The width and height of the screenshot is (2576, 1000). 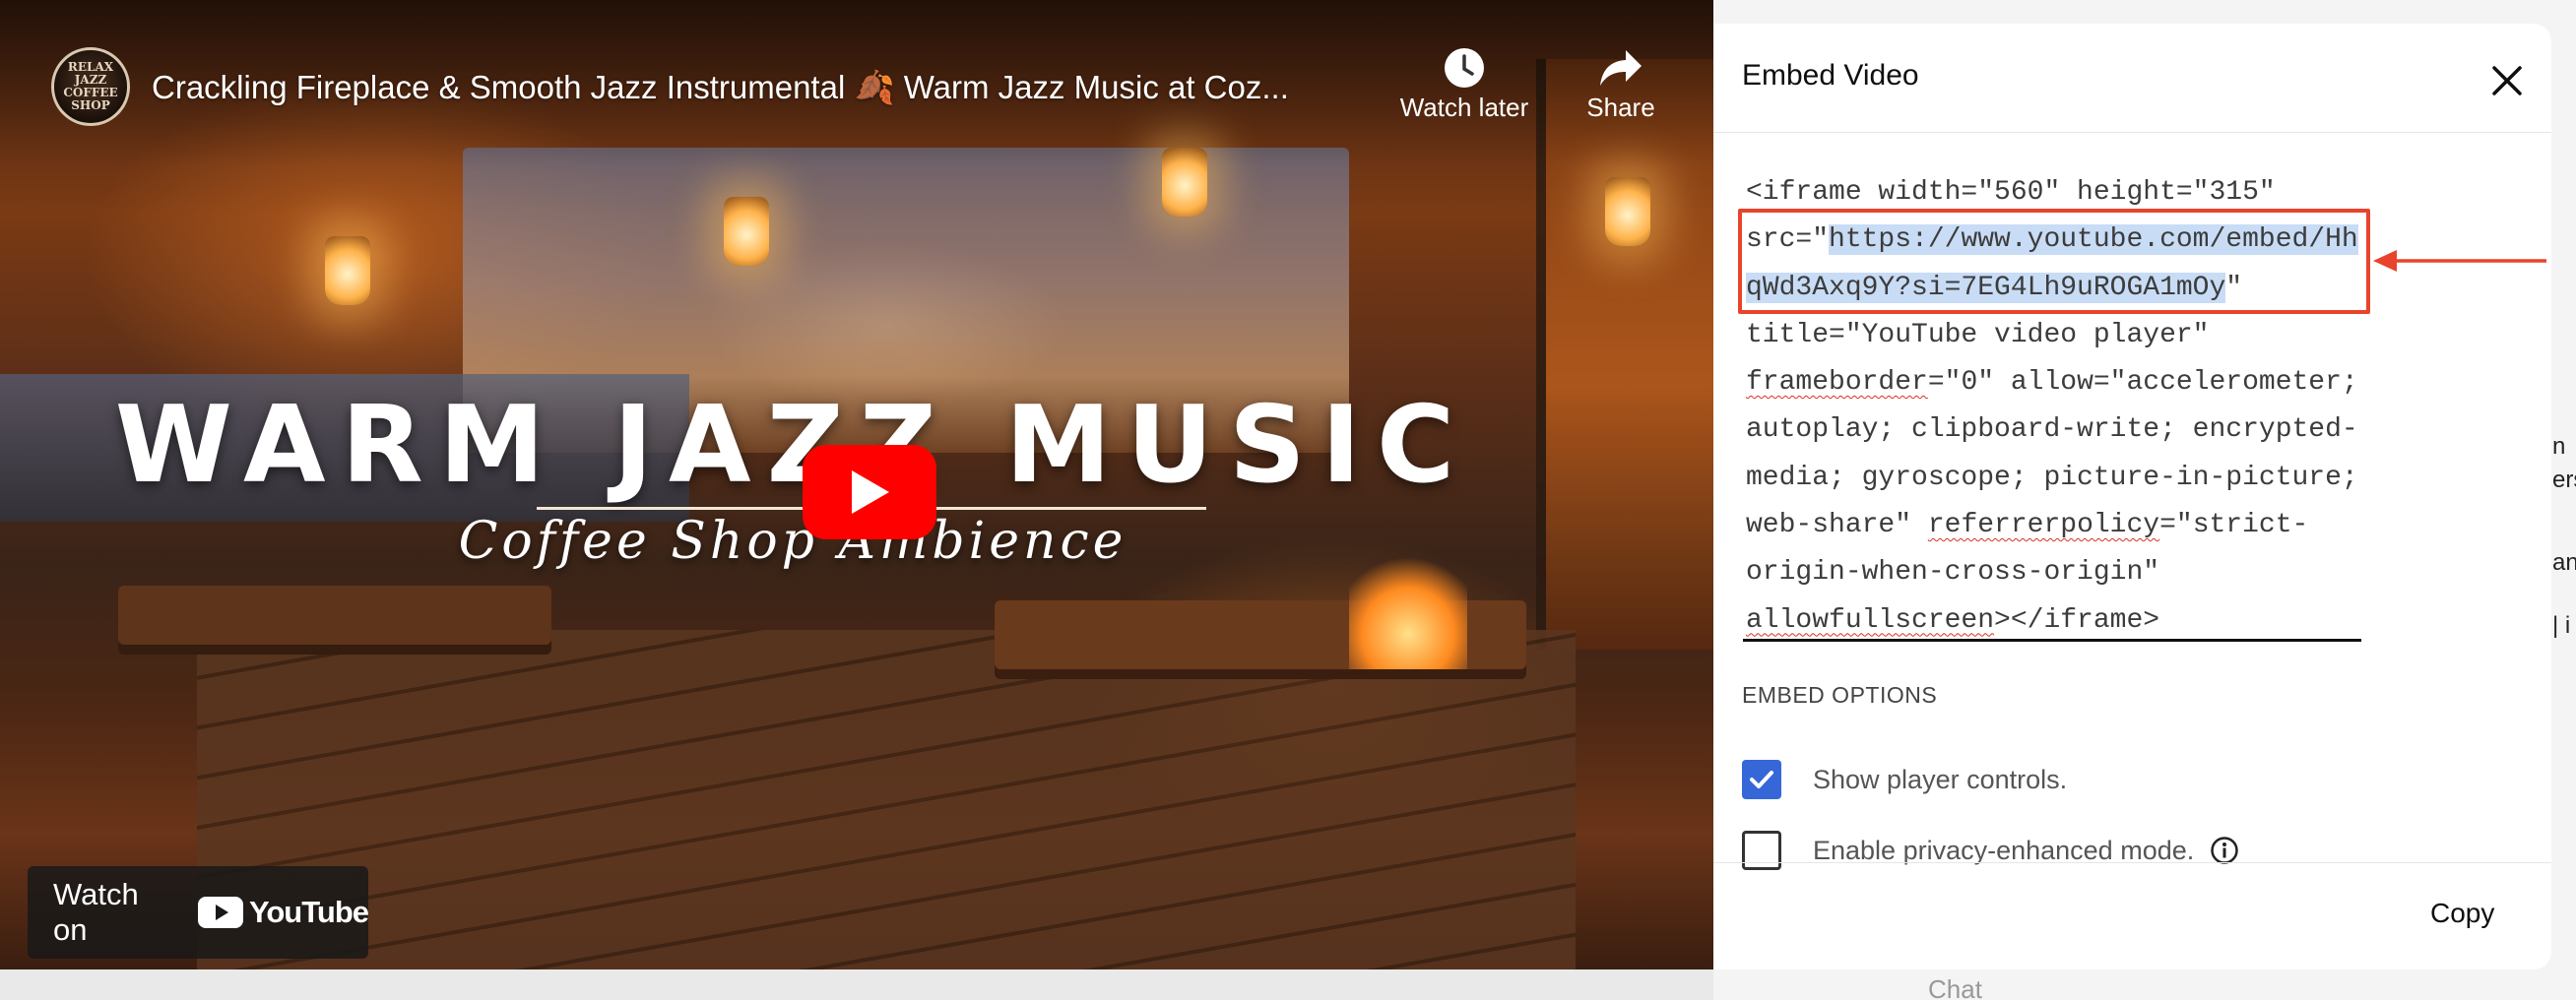 I want to click on selected-url-text: https://www.youtube.com/embed/Hh, so click(x=2093, y=240).